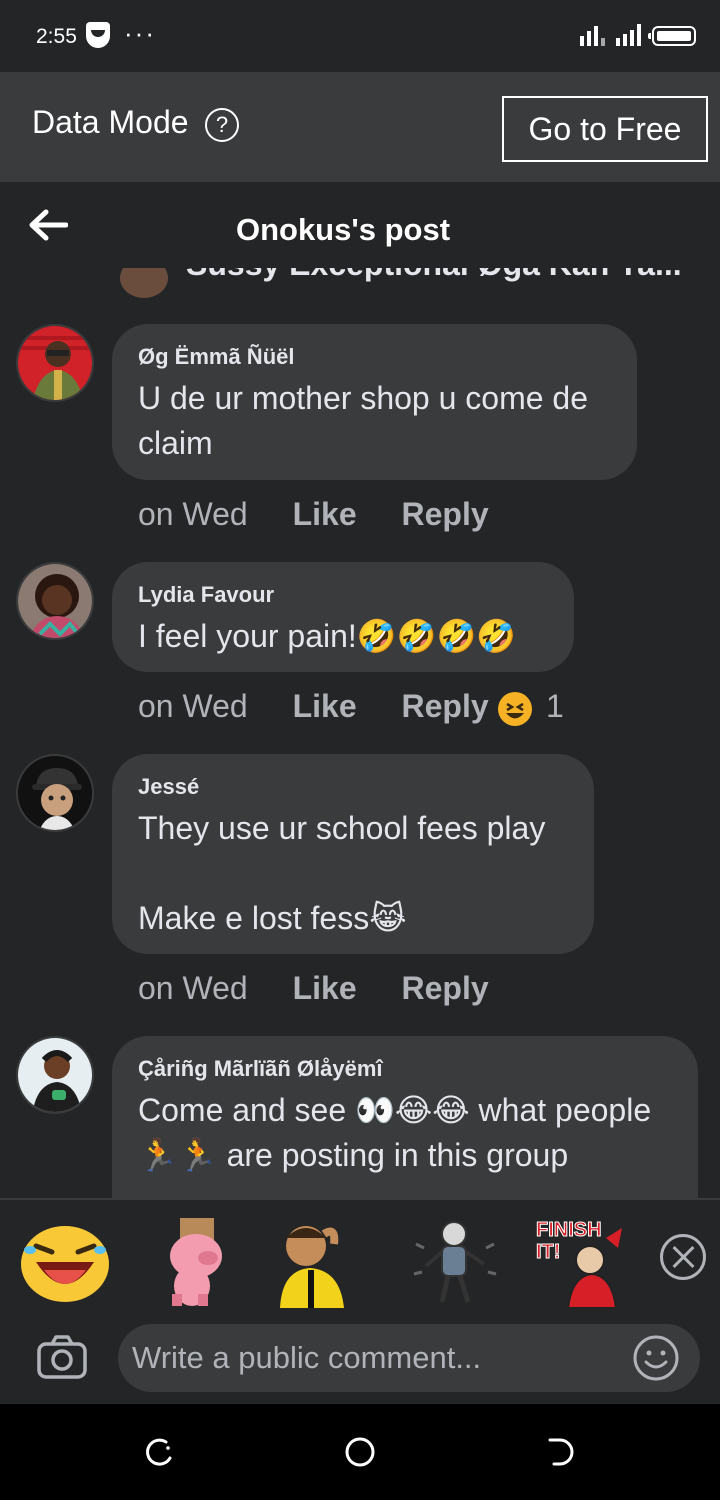 The width and height of the screenshot is (720, 1500). I want to click on emoji-icon, so click(656, 1358).